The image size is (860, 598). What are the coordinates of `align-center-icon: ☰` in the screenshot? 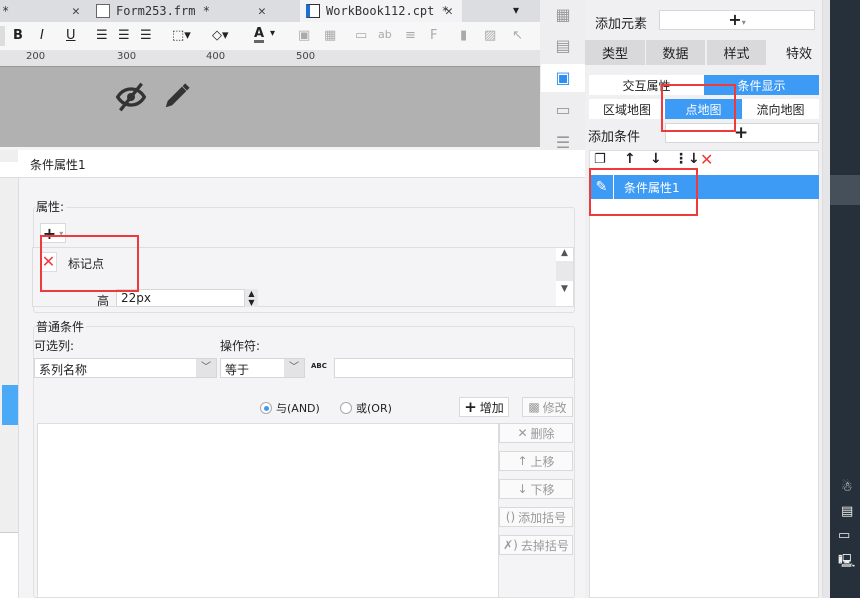 It's located at (124, 35).